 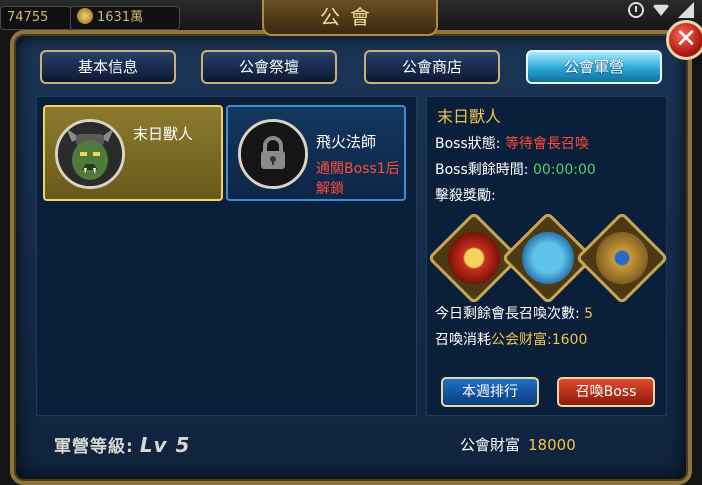 What do you see at coordinates (350, 18) in the screenshot?
I see `window-title: 公會` at bounding box center [350, 18].